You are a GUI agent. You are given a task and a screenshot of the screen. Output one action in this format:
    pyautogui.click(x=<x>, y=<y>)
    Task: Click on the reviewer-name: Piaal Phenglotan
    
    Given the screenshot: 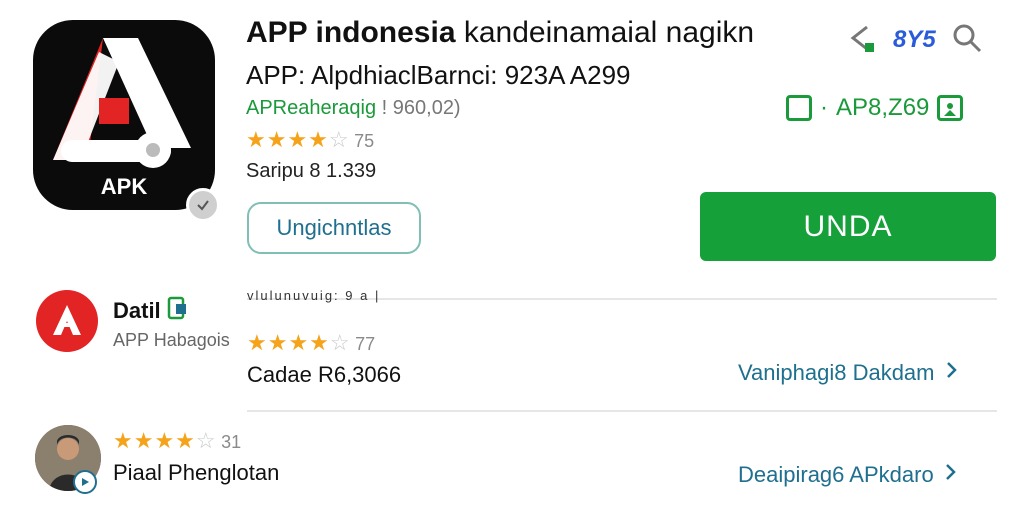 What is the action you would take?
    pyautogui.click(x=196, y=472)
    